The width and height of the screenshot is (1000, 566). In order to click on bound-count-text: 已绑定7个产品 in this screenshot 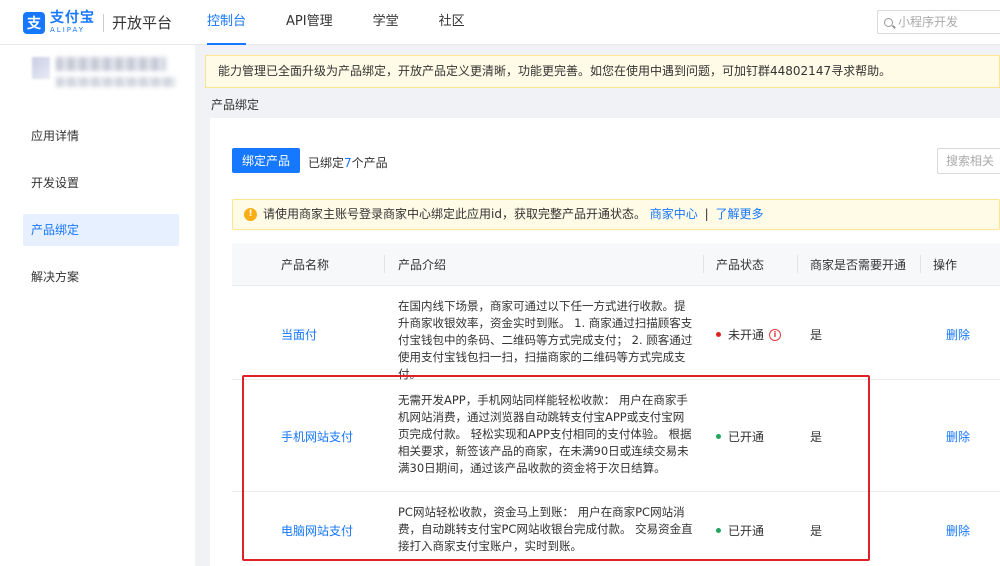, I will do `click(348, 162)`.